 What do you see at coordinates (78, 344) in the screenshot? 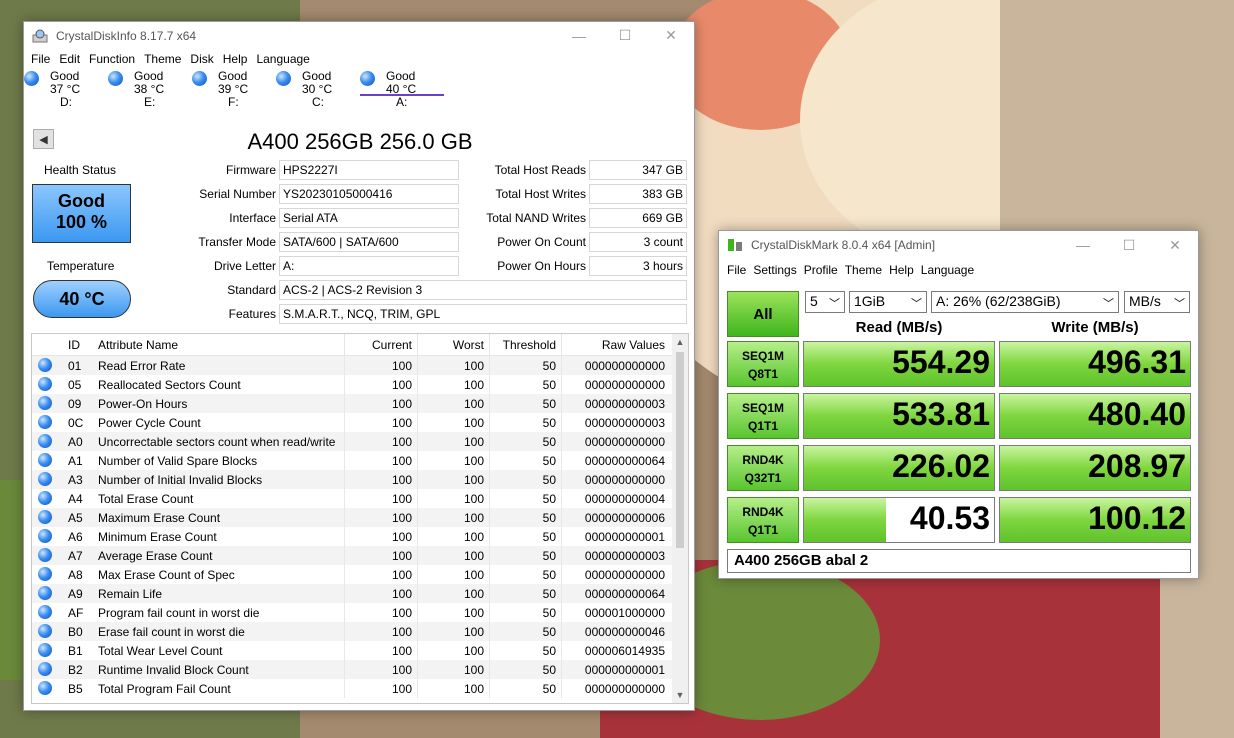
I see `header-id: ID` at bounding box center [78, 344].